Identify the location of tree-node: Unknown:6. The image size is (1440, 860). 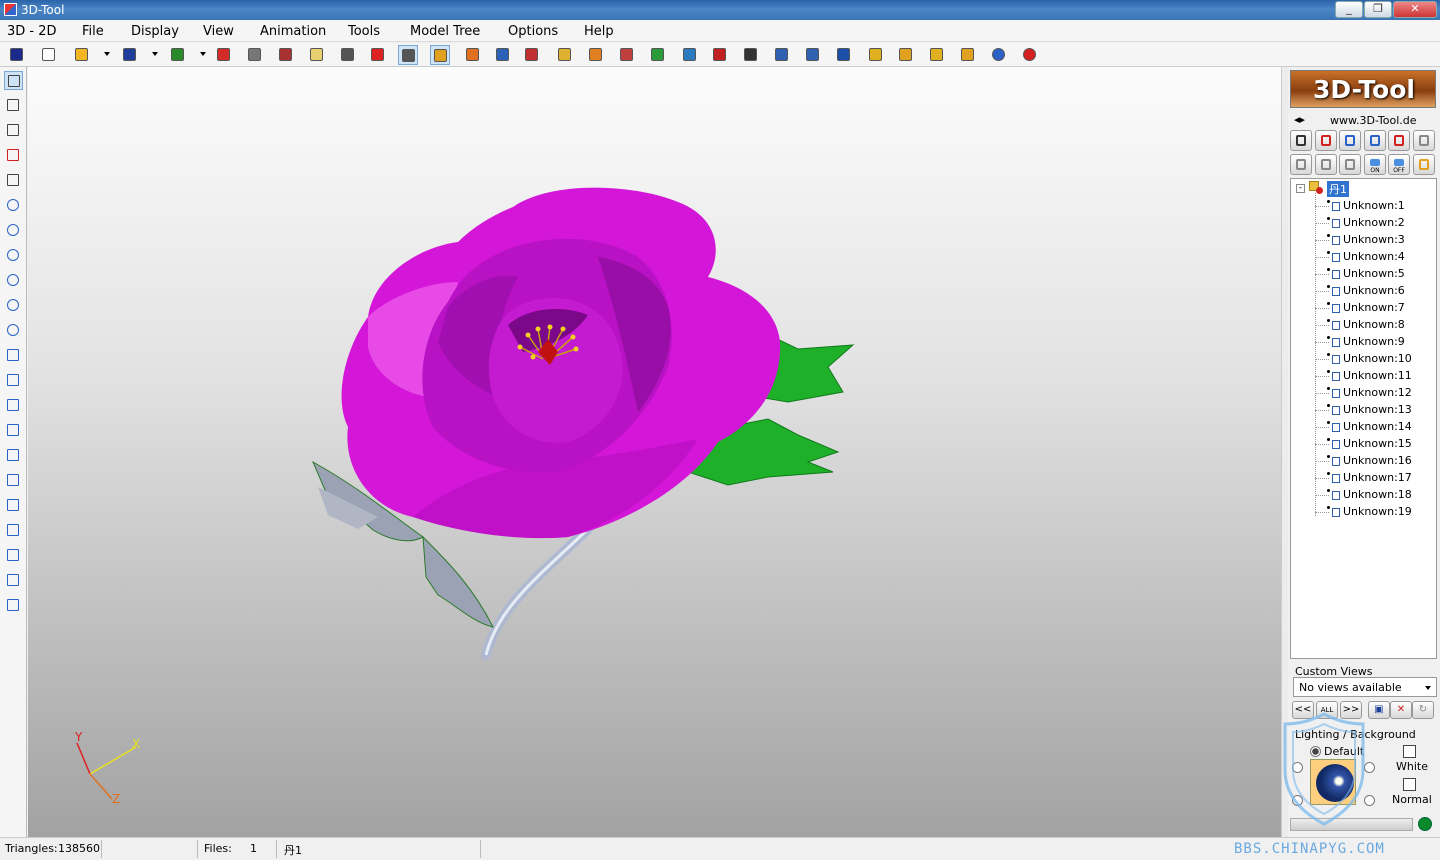
(1374, 291).